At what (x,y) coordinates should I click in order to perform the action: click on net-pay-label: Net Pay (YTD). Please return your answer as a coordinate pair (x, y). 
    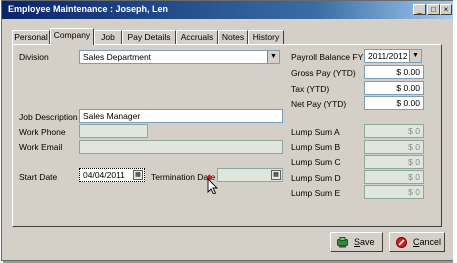
    Looking at the image, I should click on (319, 104).